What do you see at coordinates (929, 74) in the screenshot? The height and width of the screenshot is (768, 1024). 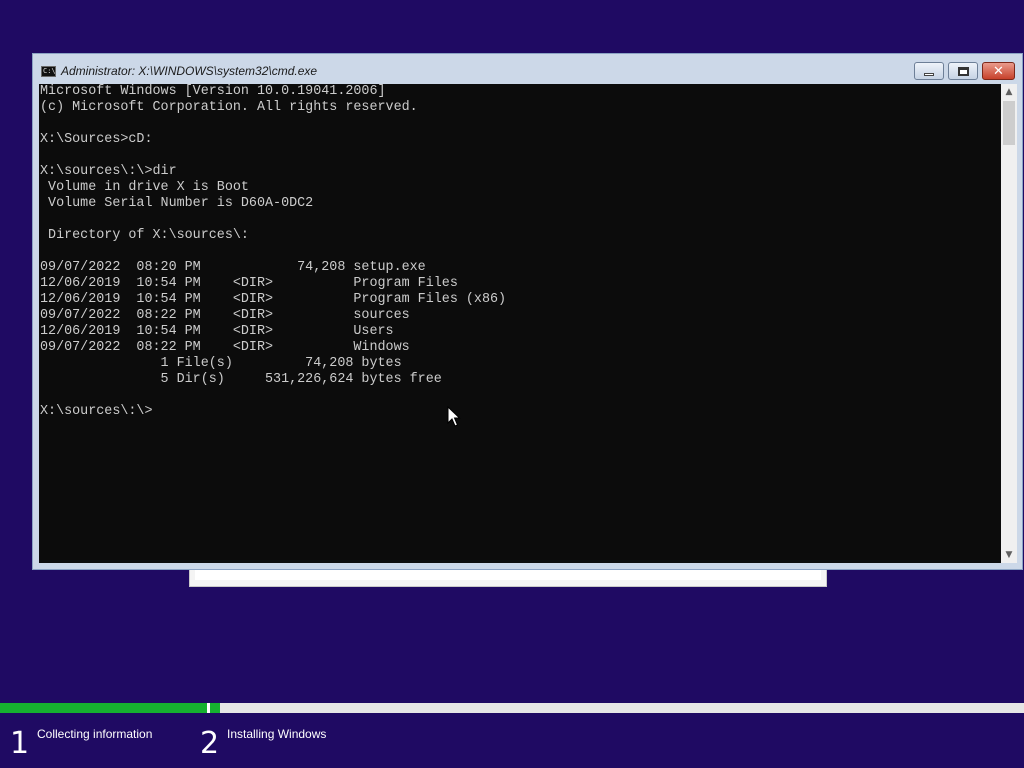 I see `minimize-icon` at bounding box center [929, 74].